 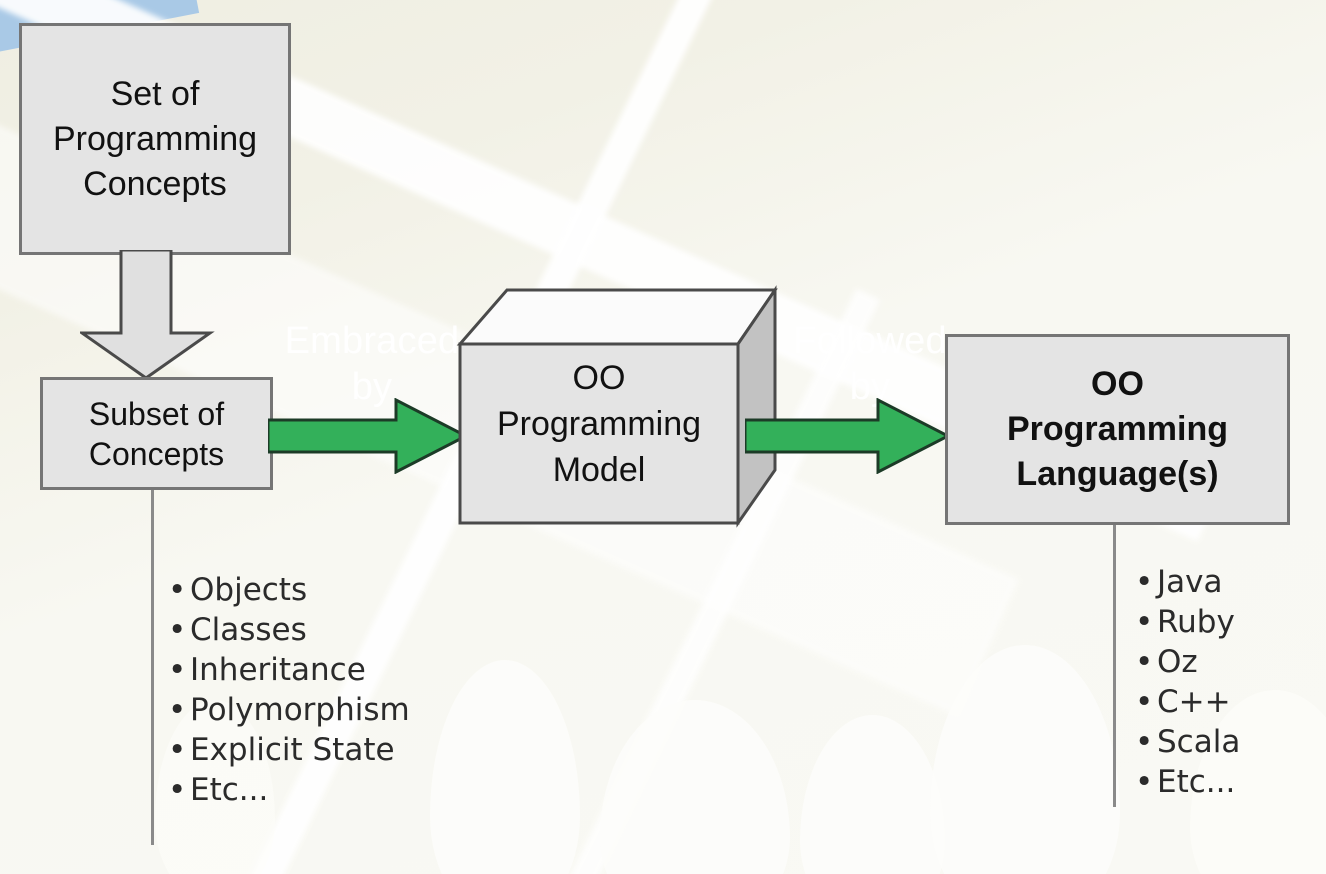 What do you see at coordinates (847, 436) in the screenshot?
I see `arrow-followed-by` at bounding box center [847, 436].